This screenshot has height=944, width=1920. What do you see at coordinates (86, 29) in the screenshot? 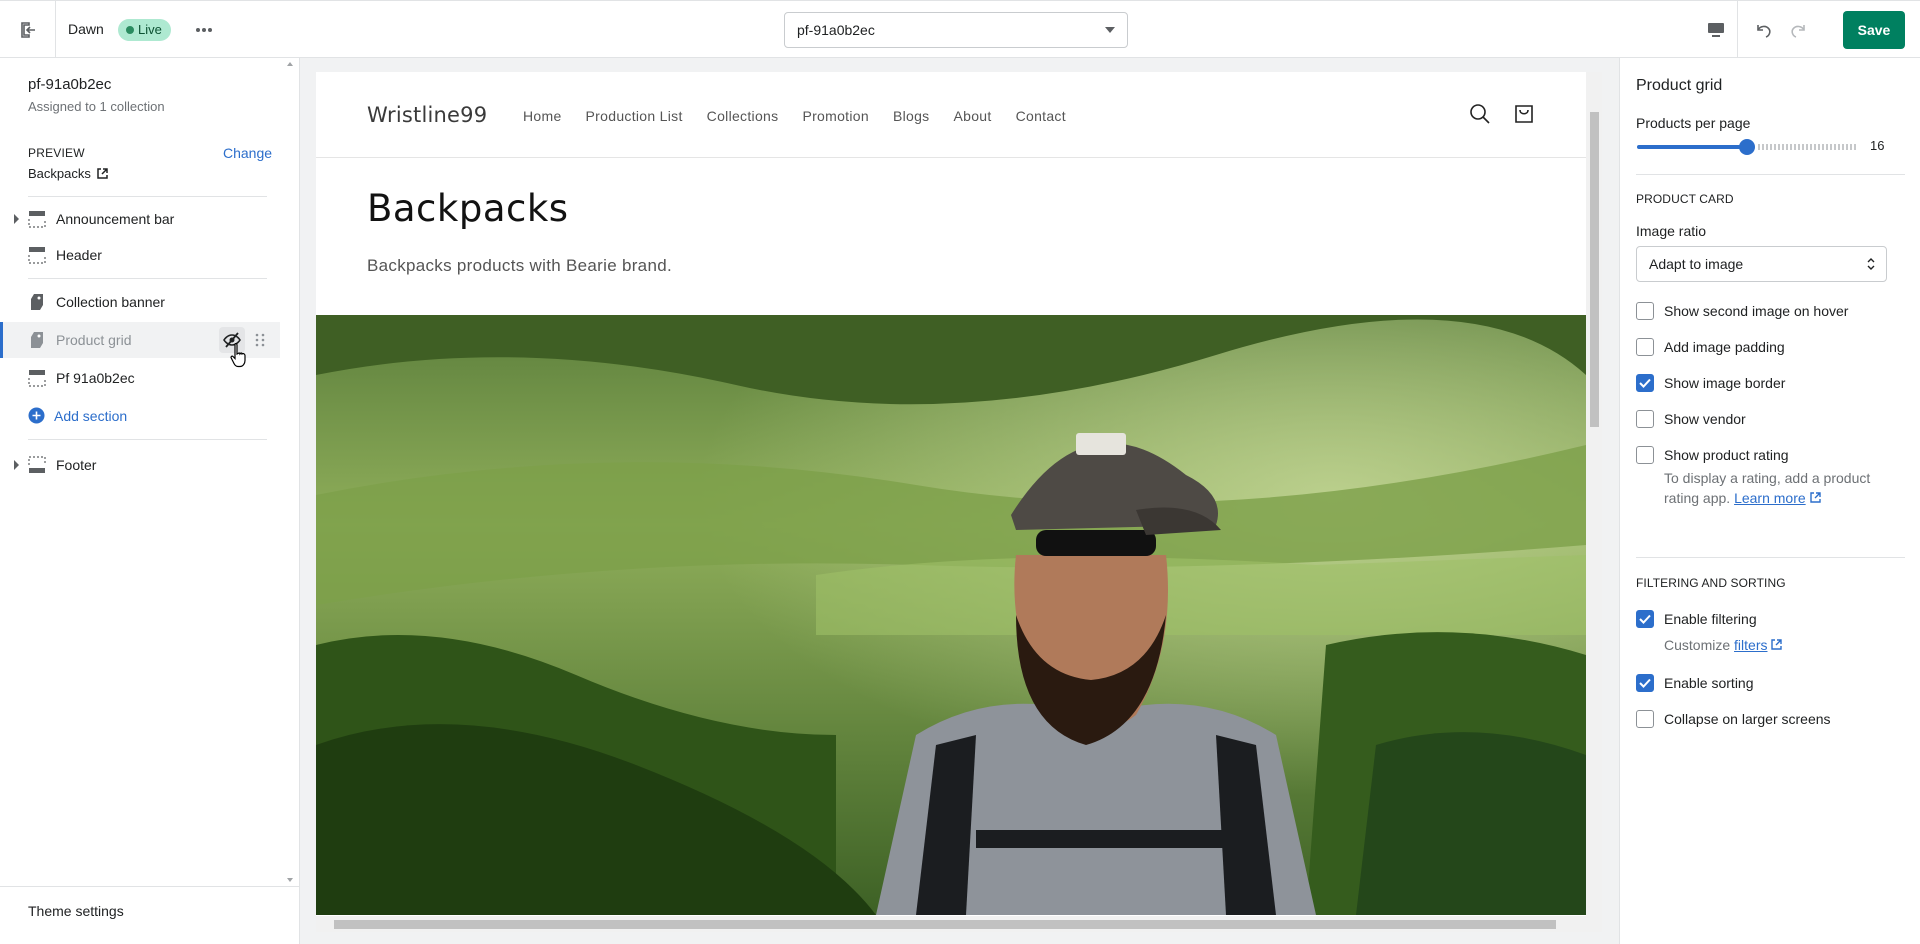
I see `theme-name: Dawn` at bounding box center [86, 29].